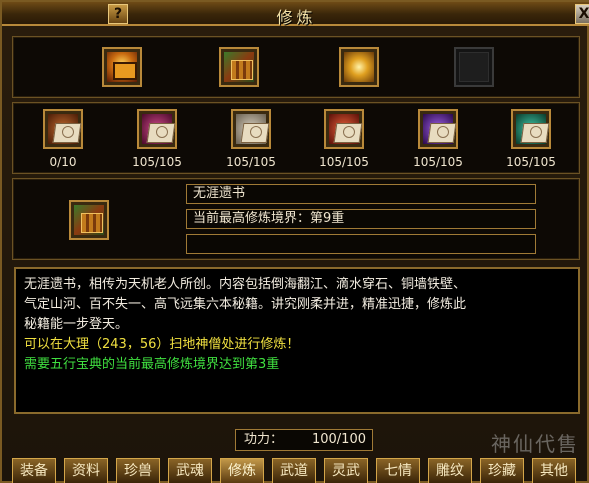 Image resolution: width=589 pixels, height=483 pixels. Describe the element at coordinates (138, 470) in the screenshot. I see `tab-pets: 珍兽` at that location.